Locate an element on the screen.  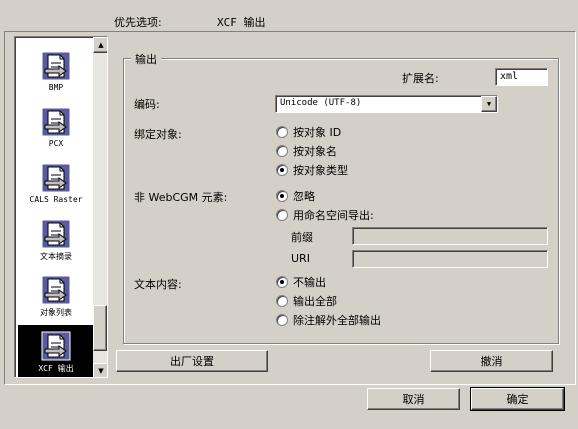
undo-button: 撤消 is located at coordinates (491, 361).